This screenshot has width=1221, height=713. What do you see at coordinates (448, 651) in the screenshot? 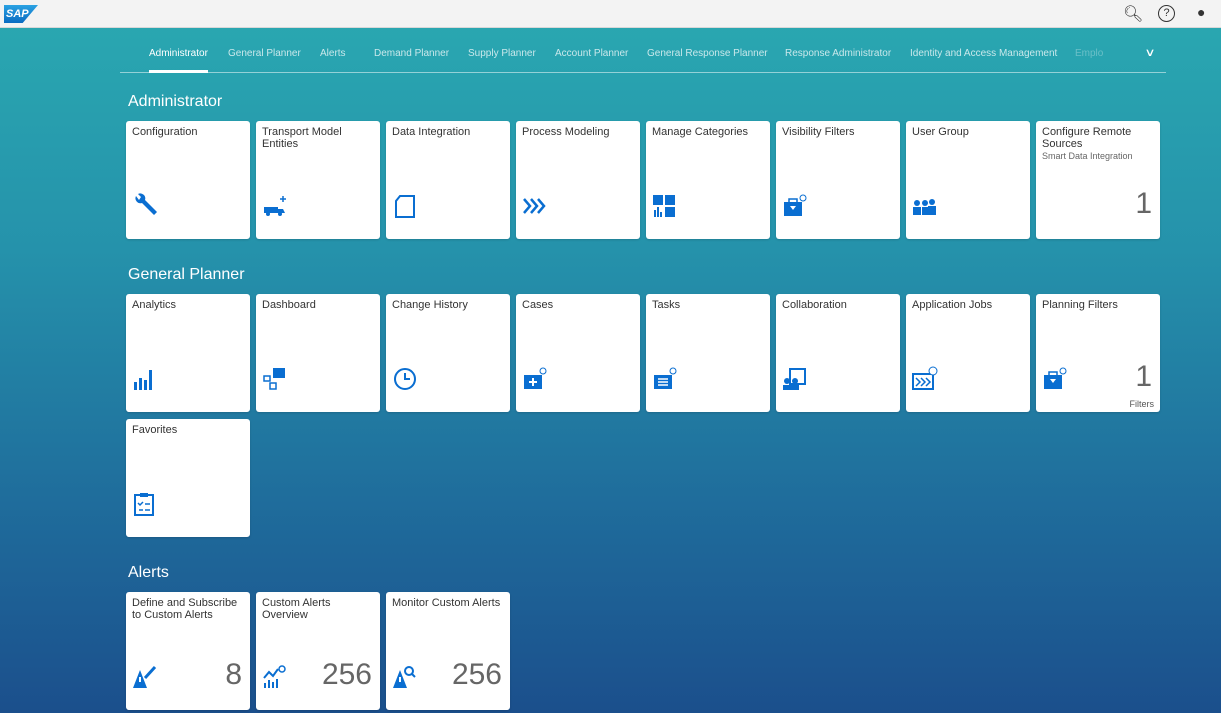
I see `tile-monitor-custom-alerts: Monitor Custom Alerts 256` at bounding box center [448, 651].